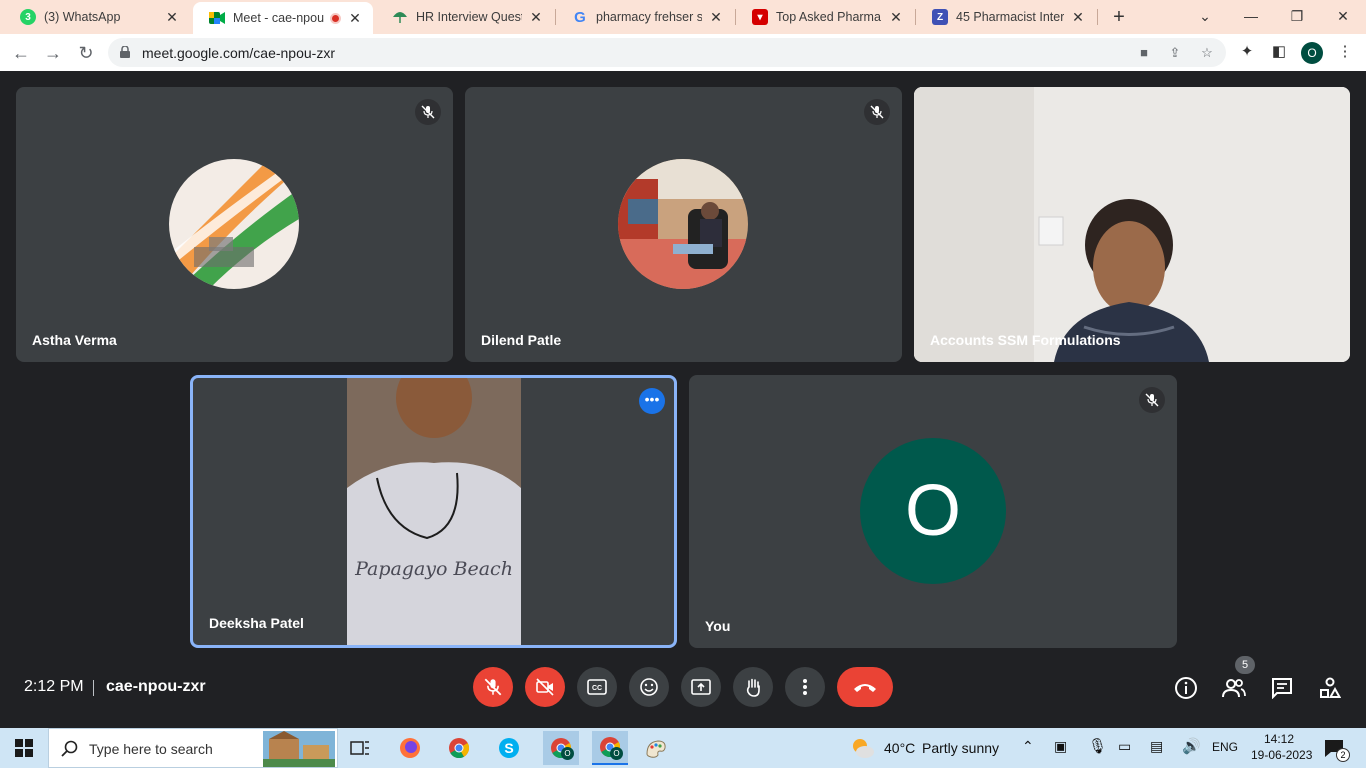 Image resolution: width=1366 pixels, height=768 pixels. Describe the element at coordinates (21, 53) in the screenshot. I see `back-button: ←` at that location.